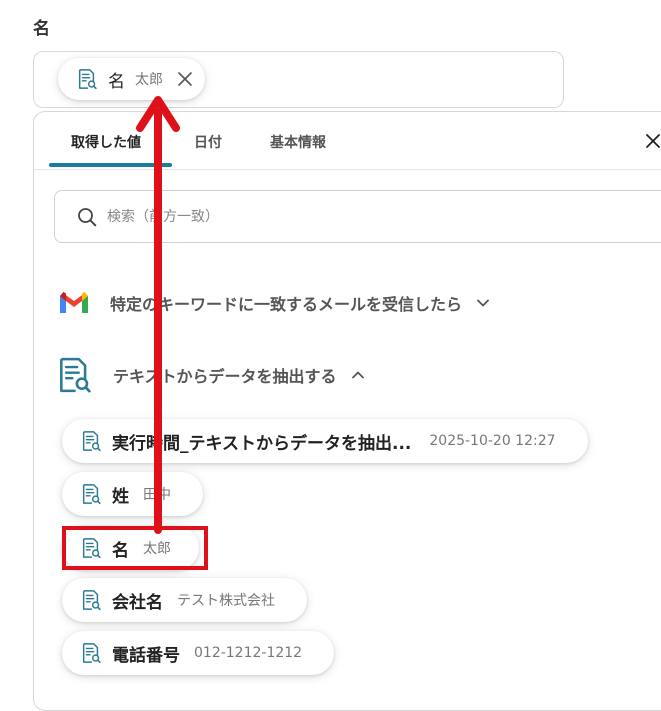 The image size is (661, 711). I want to click on gmail-icon, so click(74, 302).